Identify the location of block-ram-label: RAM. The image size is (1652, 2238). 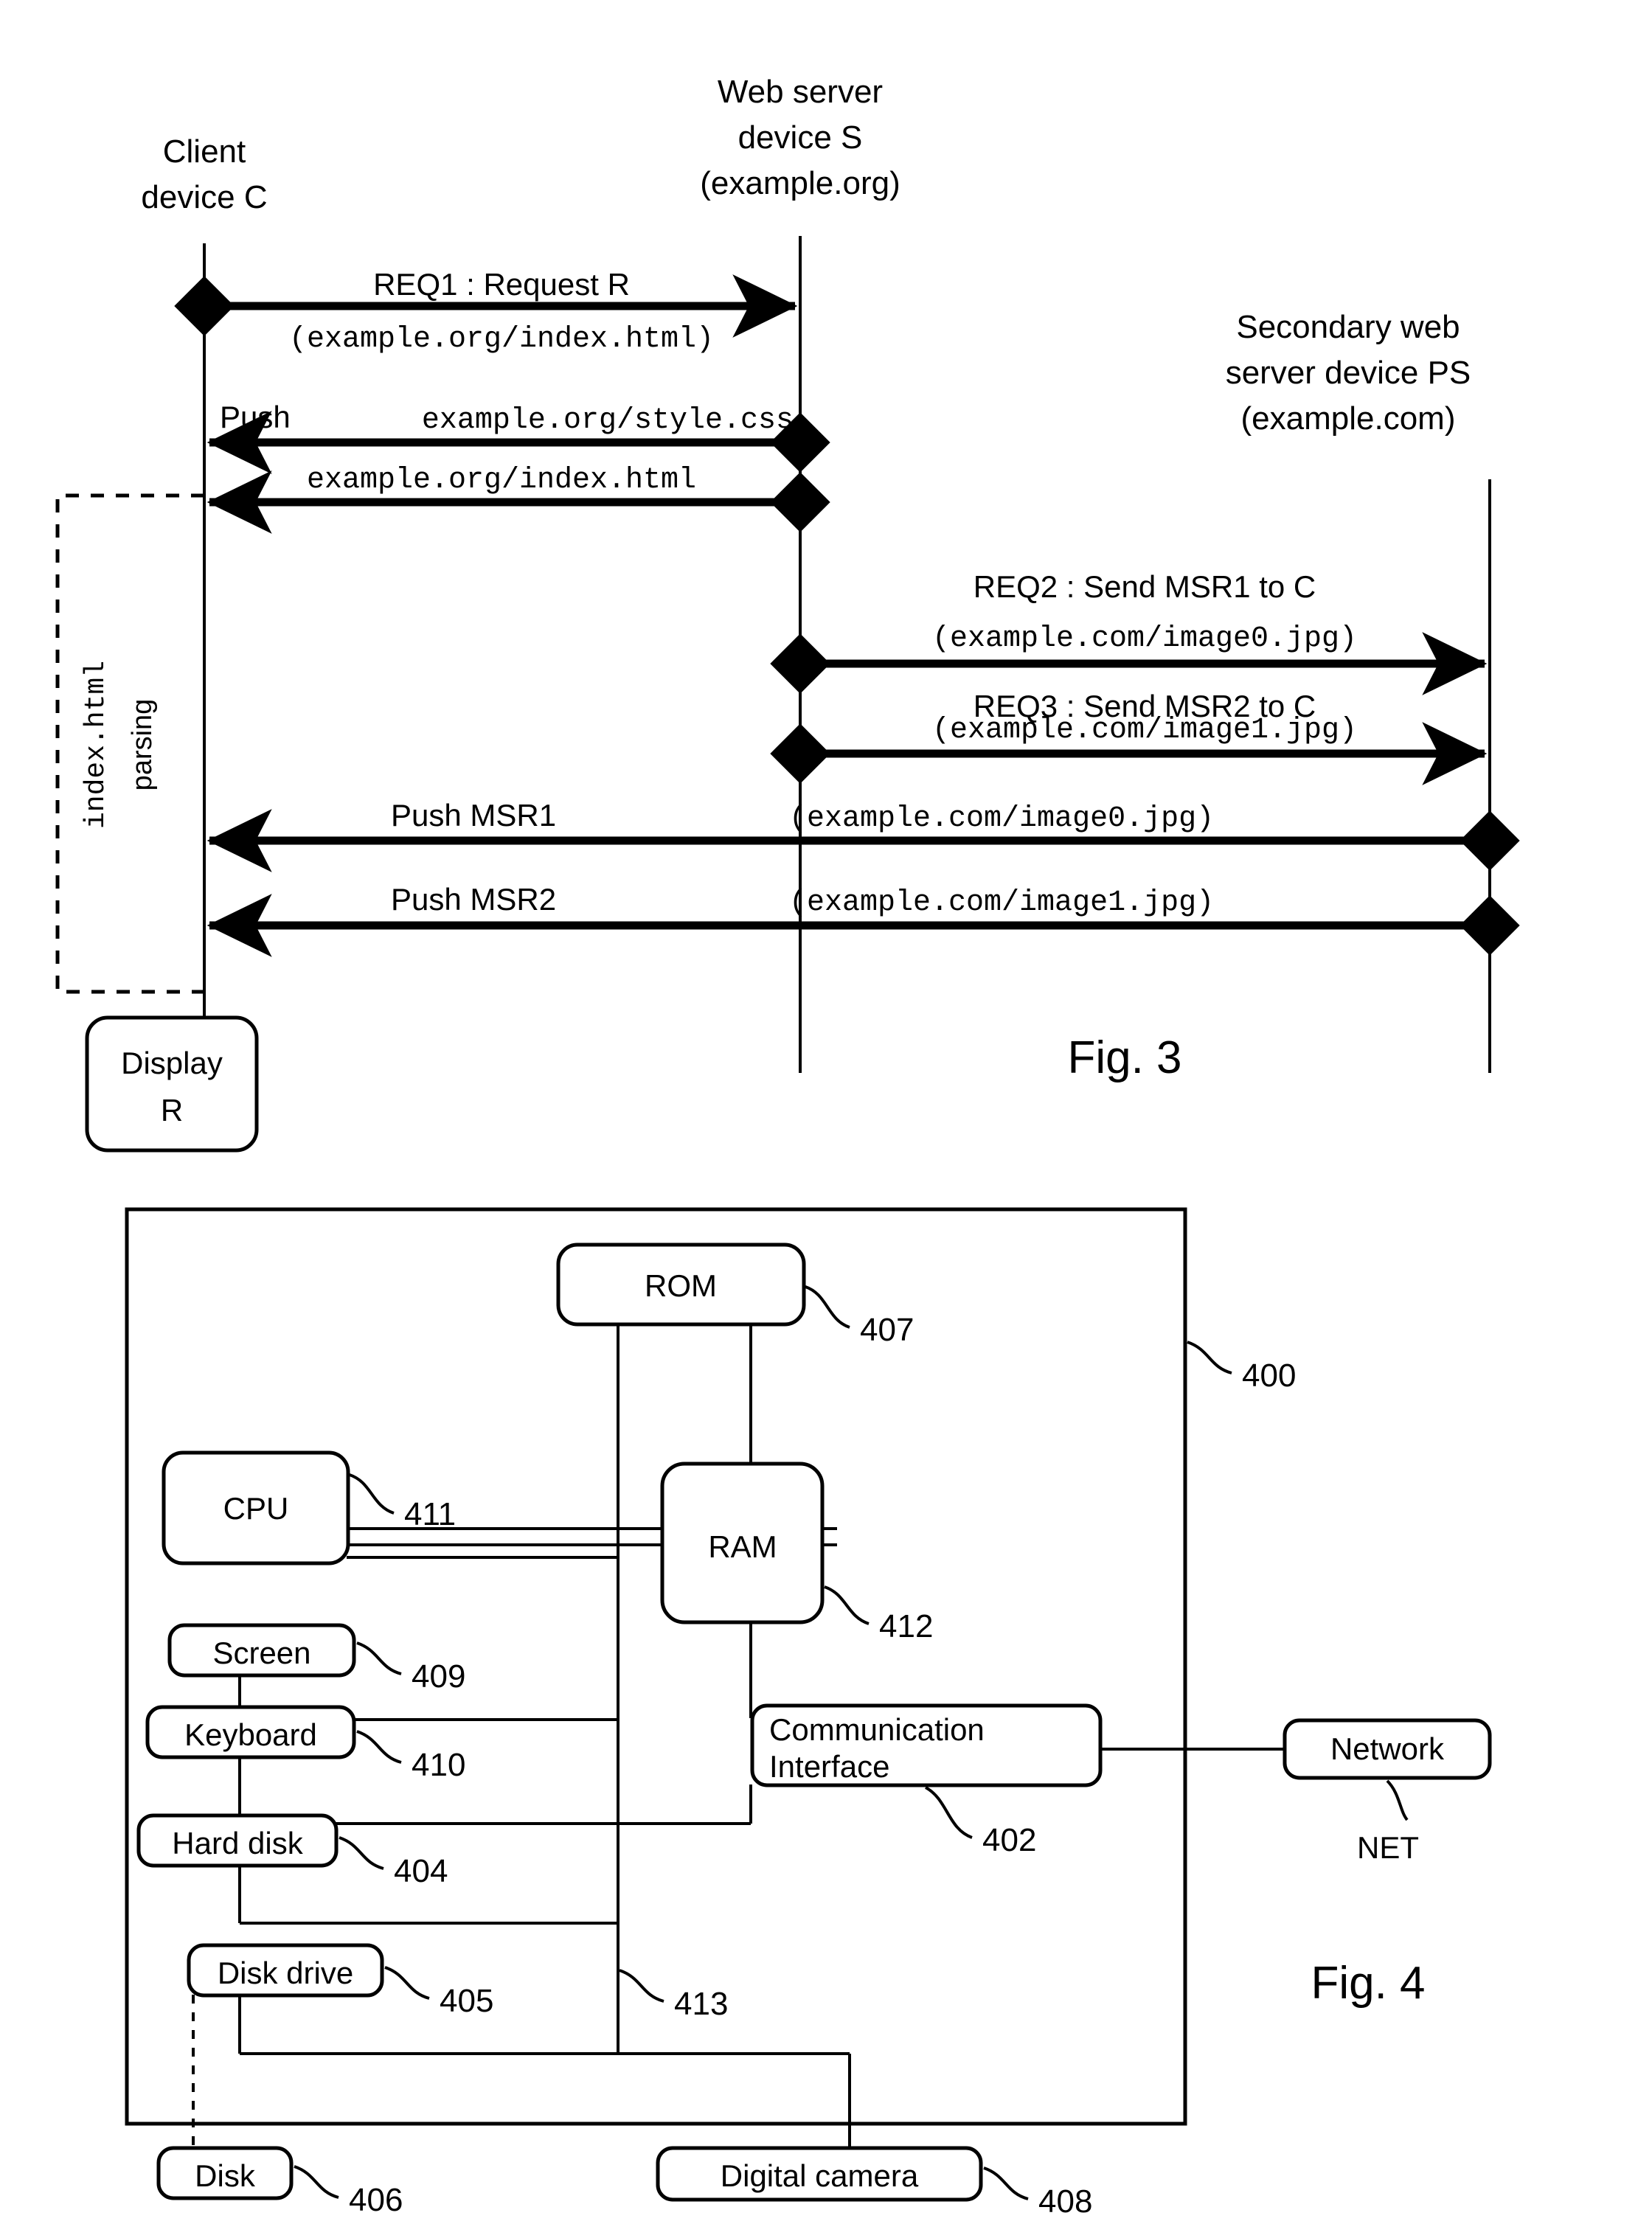
(742, 1546).